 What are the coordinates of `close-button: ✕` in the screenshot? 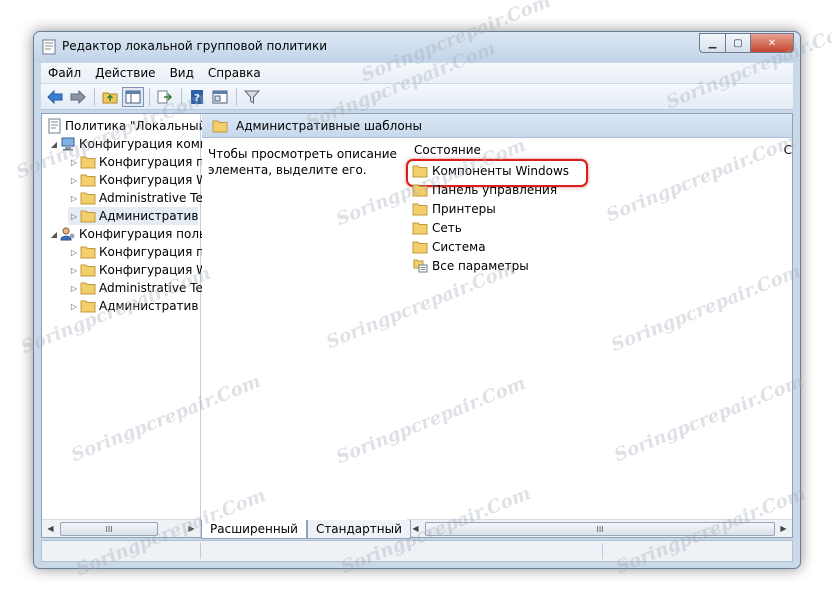 It's located at (772, 43).